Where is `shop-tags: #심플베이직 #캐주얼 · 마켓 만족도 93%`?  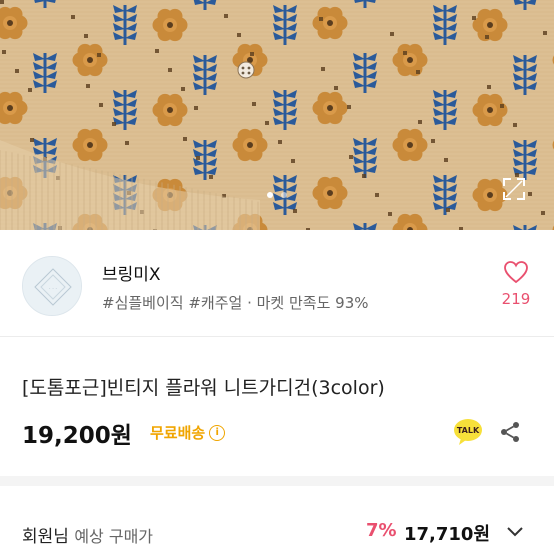 shop-tags: #심플베이직 #캐주얼 · 마켓 만족도 93% is located at coordinates (235, 303).